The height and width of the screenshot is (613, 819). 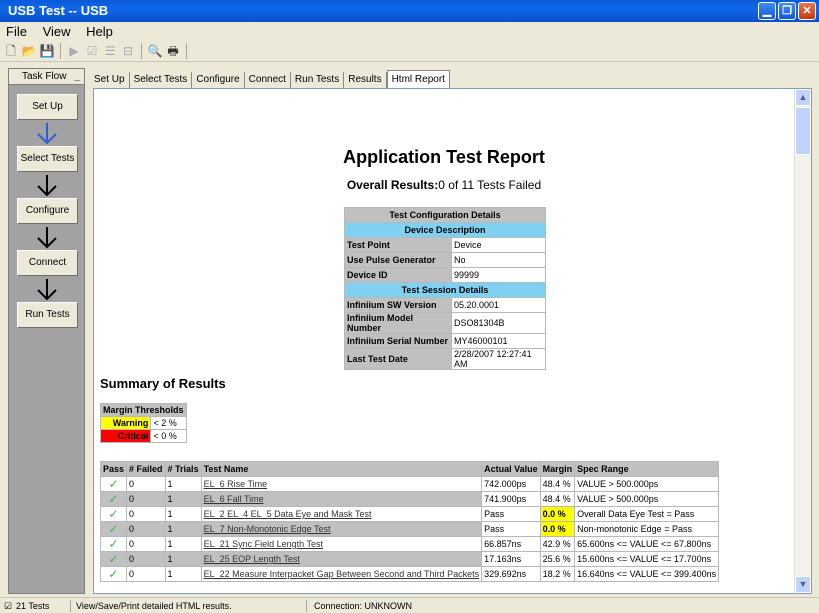 What do you see at coordinates (341, 529) in the screenshot?
I see `test-name-cell: EL_7 Non-Monotonic Edge Test` at bounding box center [341, 529].